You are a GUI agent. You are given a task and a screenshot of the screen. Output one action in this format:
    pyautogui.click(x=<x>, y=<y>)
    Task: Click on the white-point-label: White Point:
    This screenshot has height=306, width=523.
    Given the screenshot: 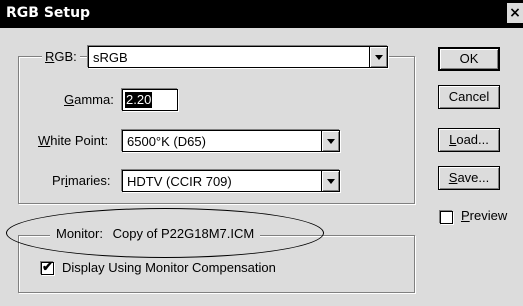 What is the action you would take?
    pyautogui.click(x=73, y=140)
    